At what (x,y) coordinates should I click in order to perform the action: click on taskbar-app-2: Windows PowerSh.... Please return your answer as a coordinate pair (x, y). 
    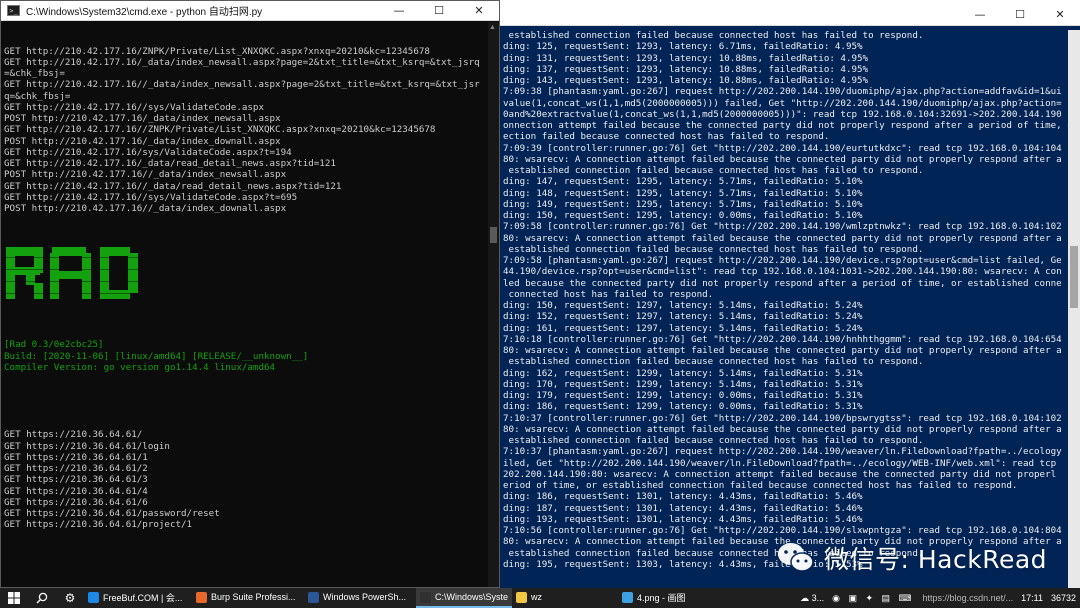
    Looking at the image, I should click on (360, 598).